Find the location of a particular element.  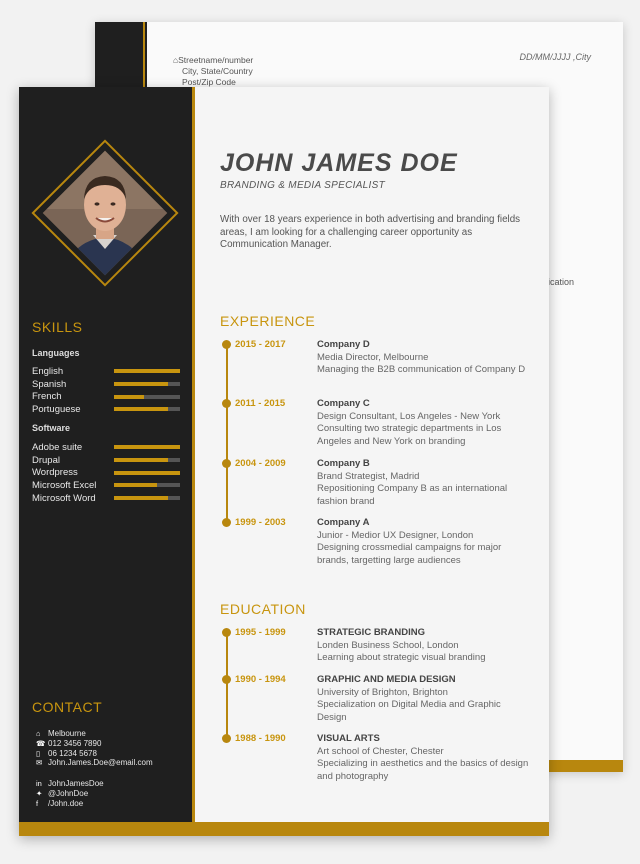

bottom-bar is located at coordinates (284, 829).